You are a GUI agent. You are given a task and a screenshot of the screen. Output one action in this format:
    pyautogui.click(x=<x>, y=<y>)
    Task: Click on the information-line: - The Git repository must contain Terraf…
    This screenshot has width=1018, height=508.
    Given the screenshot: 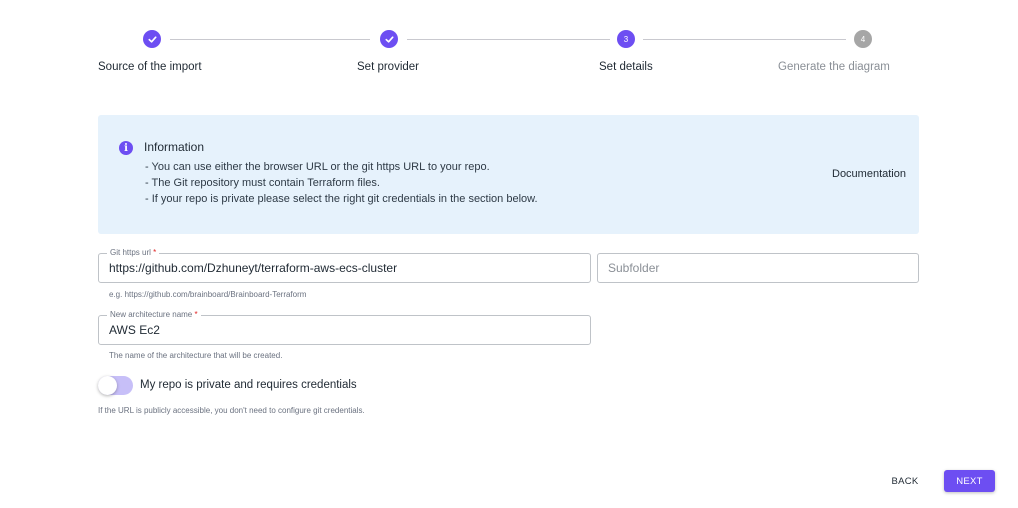 What is the action you would take?
    pyautogui.click(x=262, y=183)
    